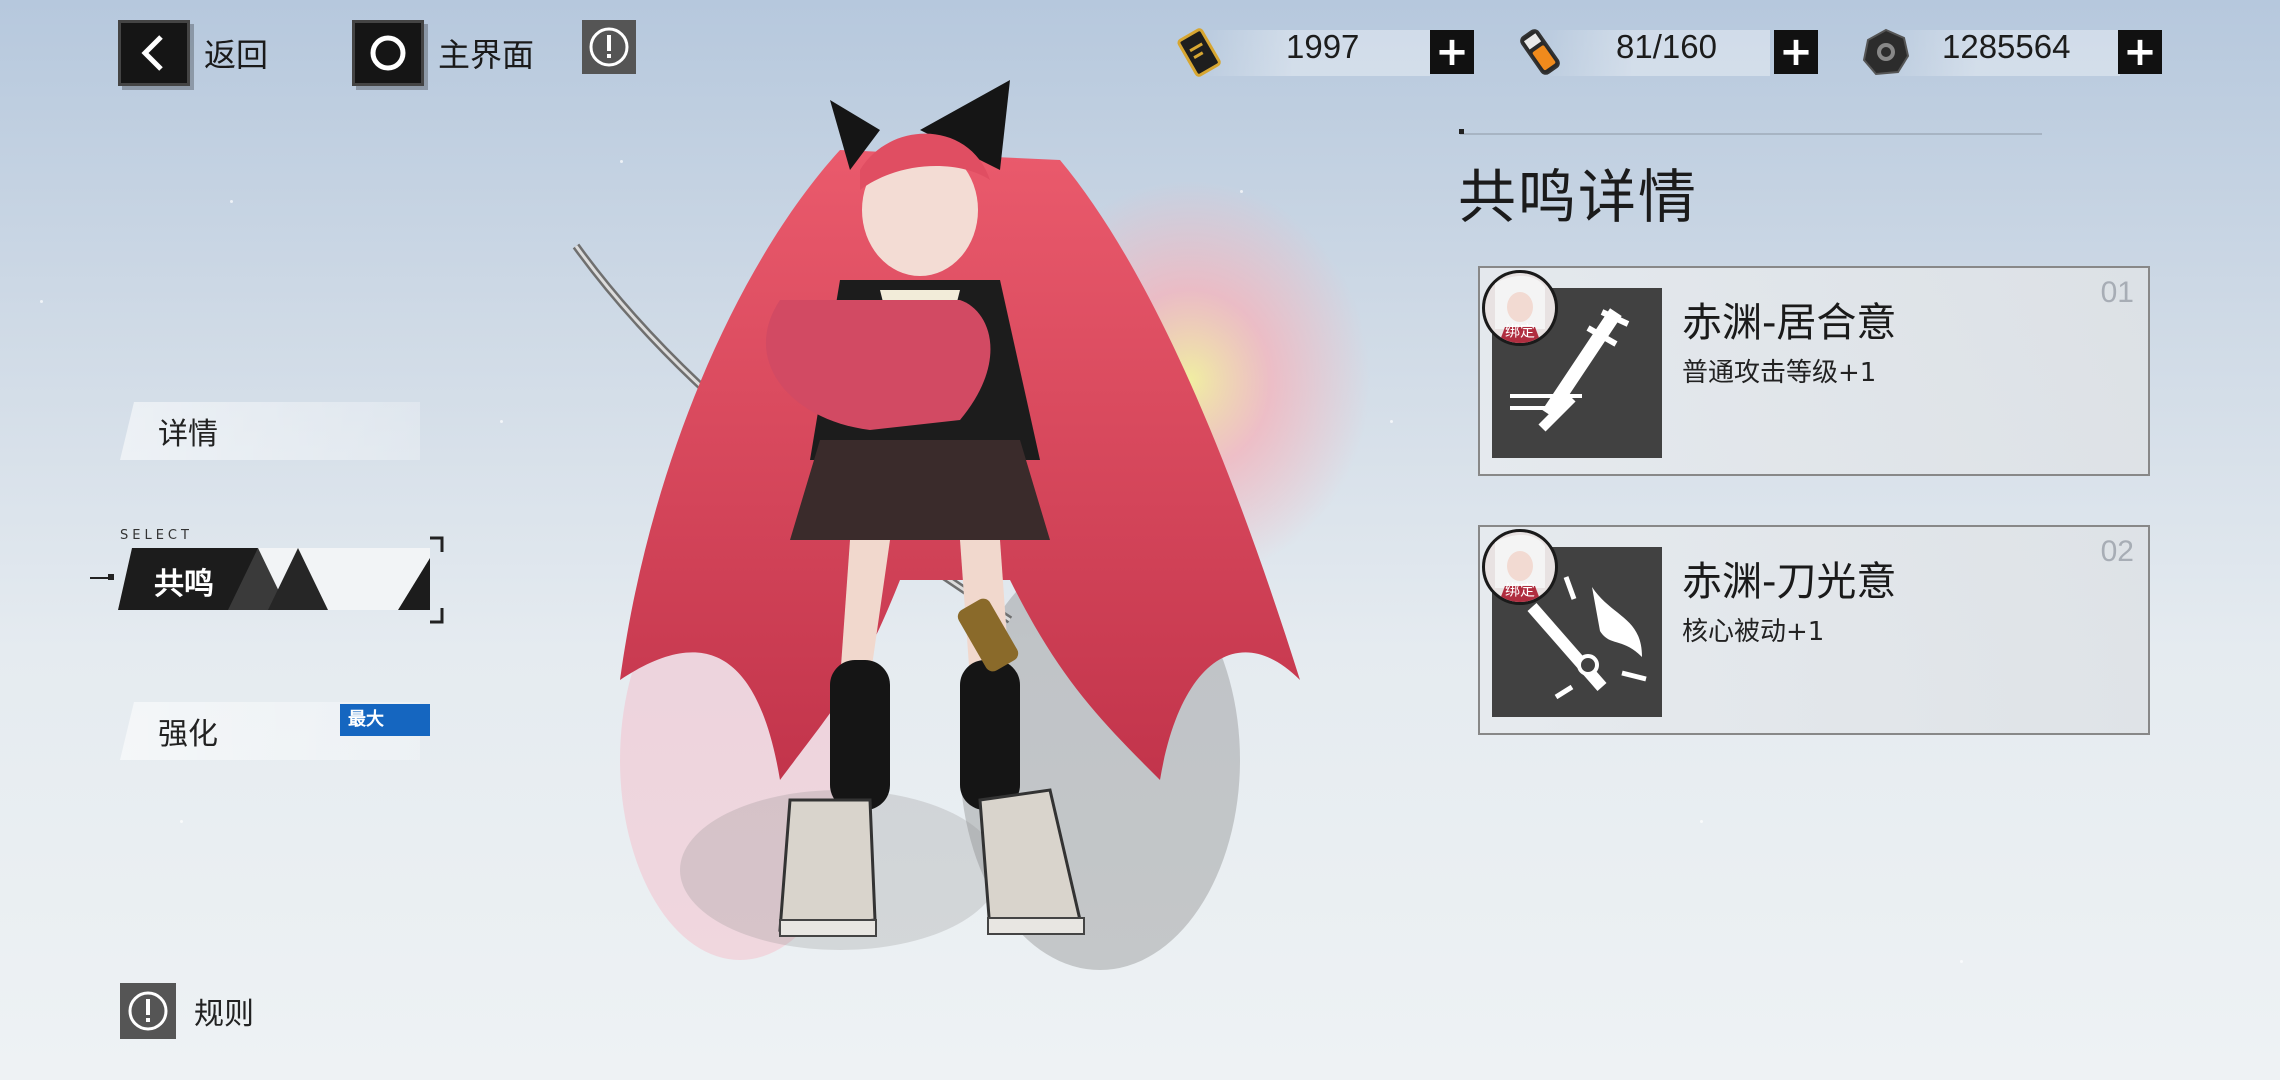  What do you see at coordinates (2006, 46) in the screenshot?
I see `currency-value-3: 1285564` at bounding box center [2006, 46].